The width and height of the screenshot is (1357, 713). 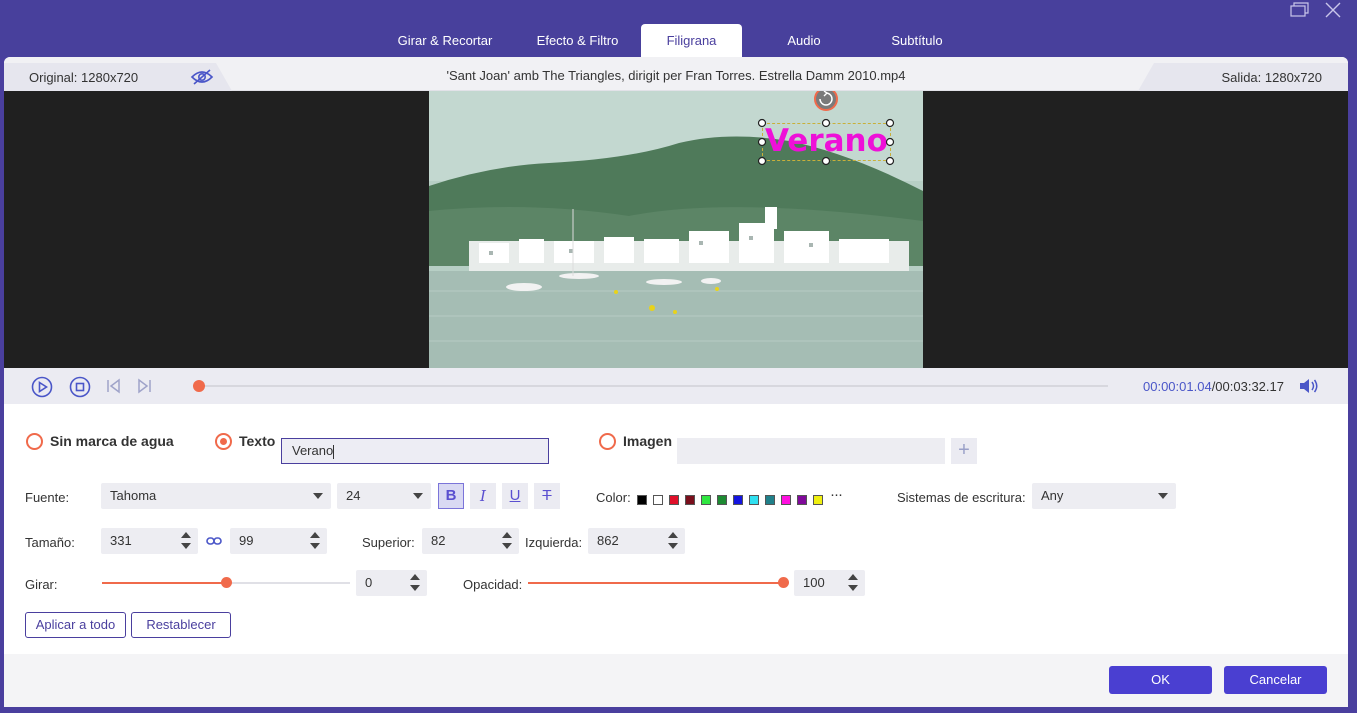 What do you see at coordinates (257, 441) in the screenshot?
I see `text-watermark-label: Texto` at bounding box center [257, 441].